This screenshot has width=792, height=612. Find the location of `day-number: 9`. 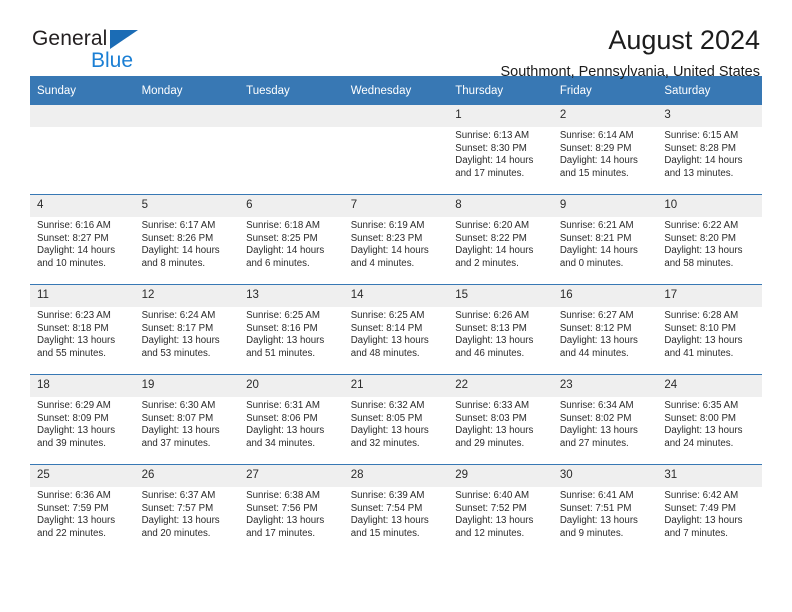

day-number: 9 is located at coordinates (605, 206).